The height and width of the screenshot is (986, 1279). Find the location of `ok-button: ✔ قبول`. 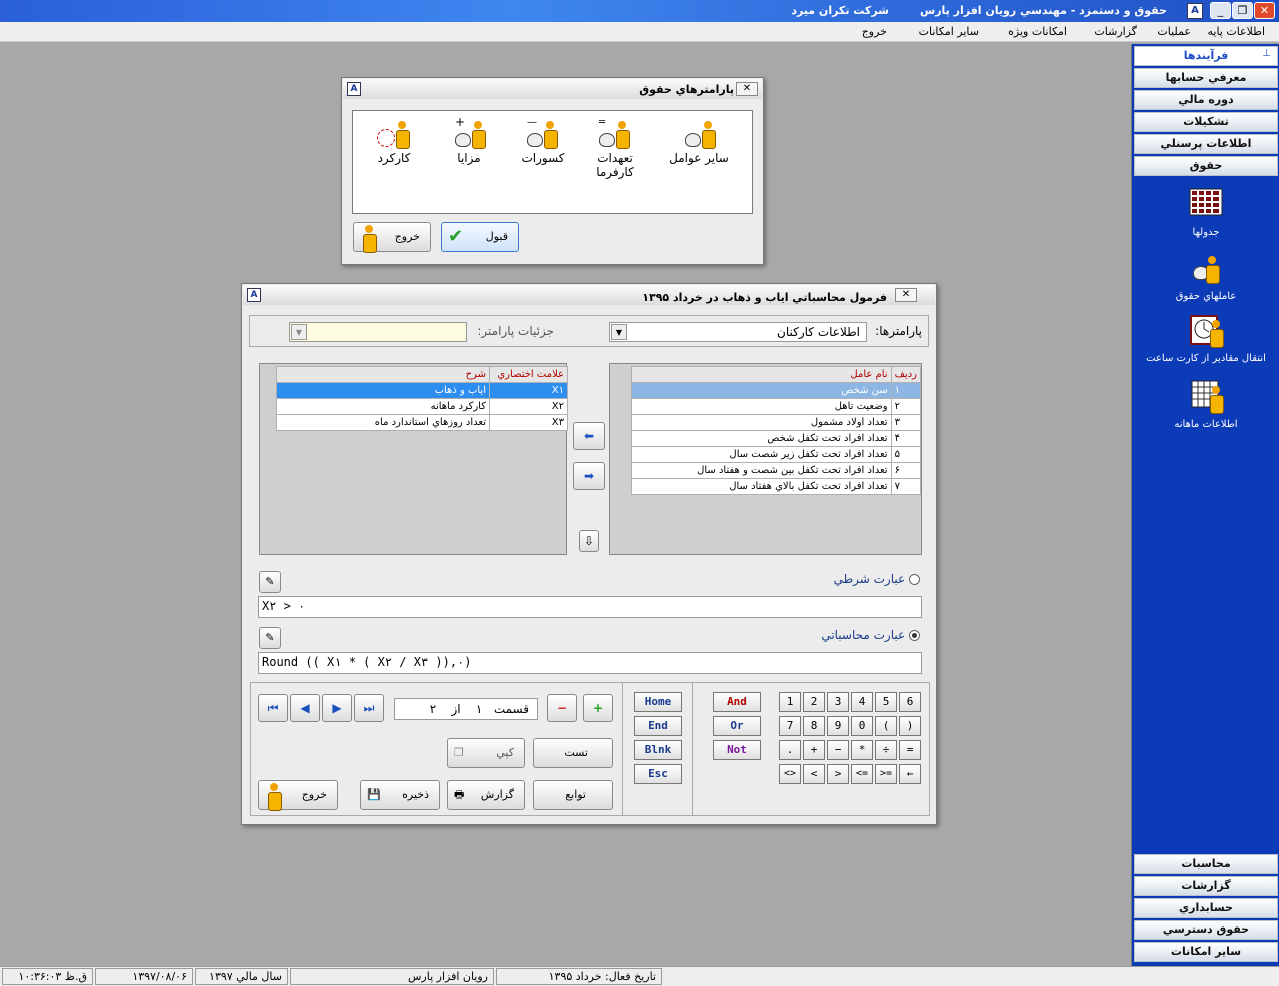

ok-button: ✔ قبول is located at coordinates (480, 237).